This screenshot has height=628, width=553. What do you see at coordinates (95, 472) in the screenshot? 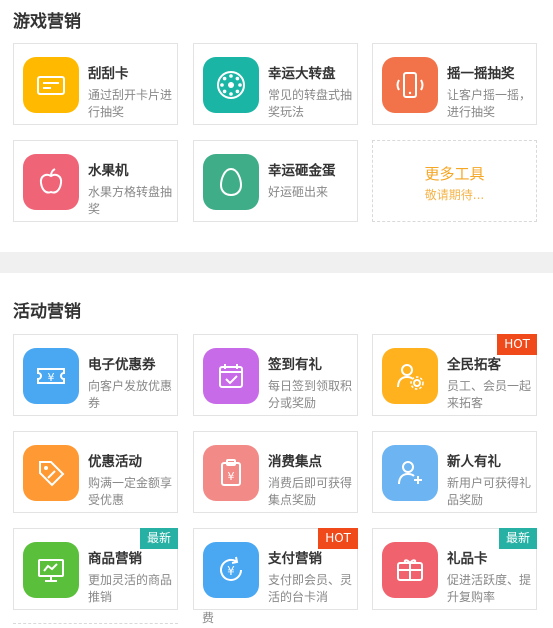
I see `card-discount-activity: 优惠活动 购满一定金额享受优惠` at bounding box center [95, 472].